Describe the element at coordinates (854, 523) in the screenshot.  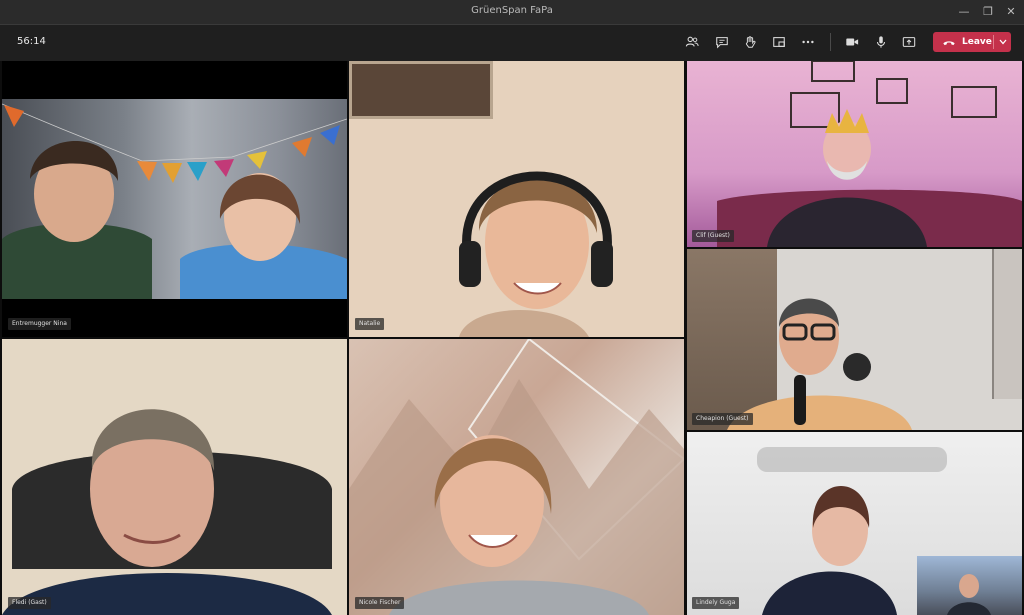
I see `video-tile-7: Lindely Guga` at that location.